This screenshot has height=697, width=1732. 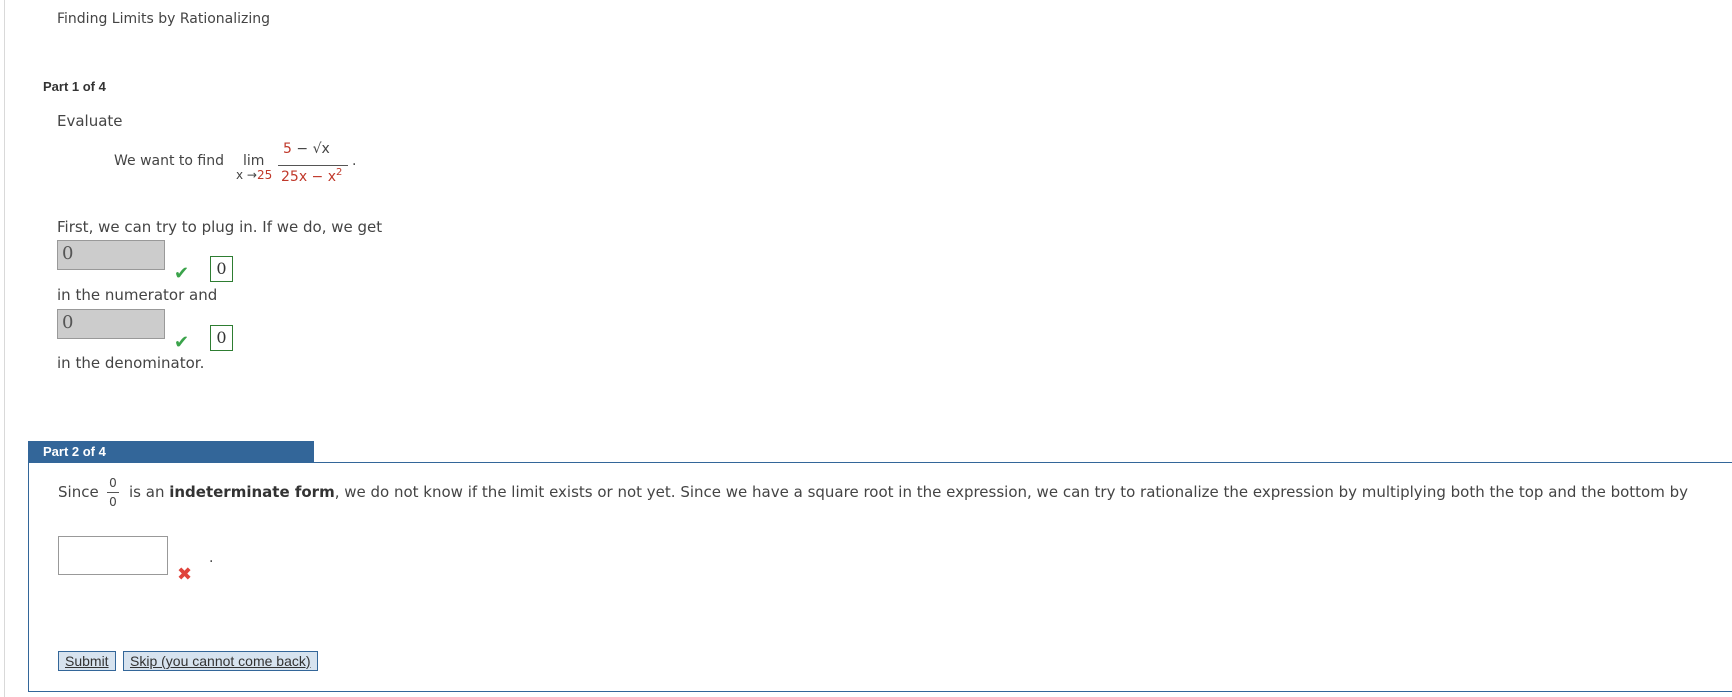 What do you see at coordinates (87, 661) in the screenshot?
I see `submit-button: Submit` at bounding box center [87, 661].